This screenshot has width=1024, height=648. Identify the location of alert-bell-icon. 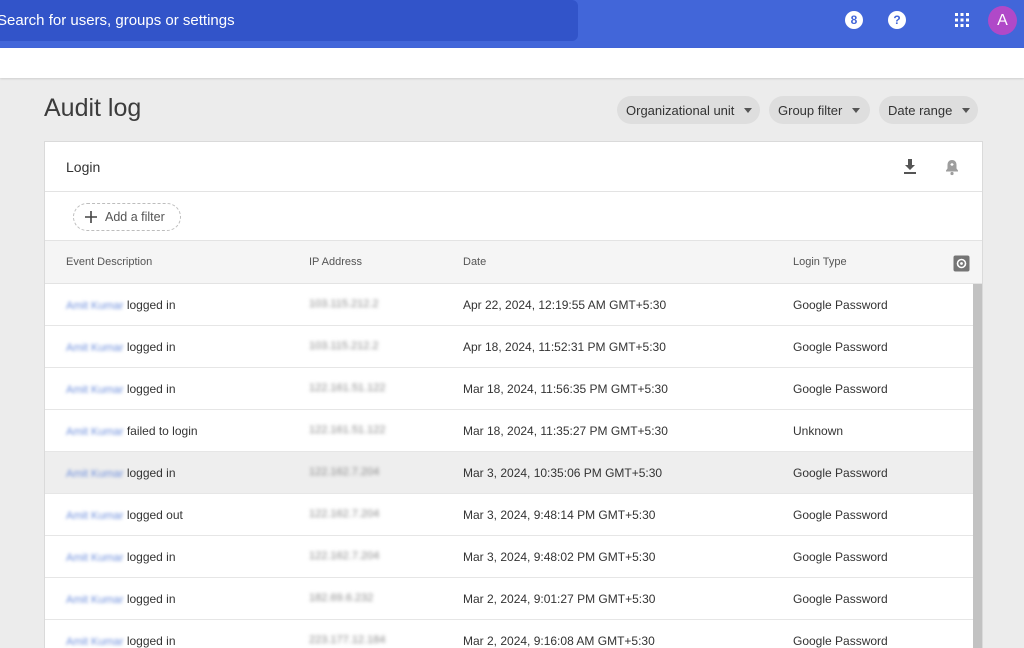
(952, 167).